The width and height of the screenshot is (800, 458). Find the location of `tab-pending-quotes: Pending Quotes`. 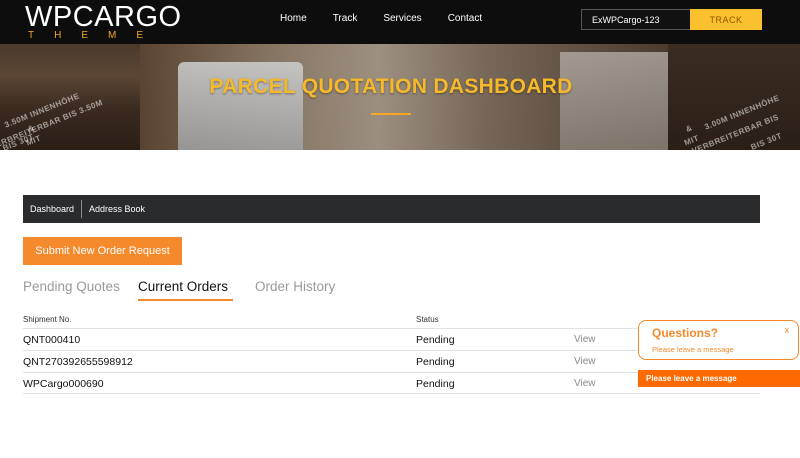

tab-pending-quotes: Pending Quotes is located at coordinates (71, 286).